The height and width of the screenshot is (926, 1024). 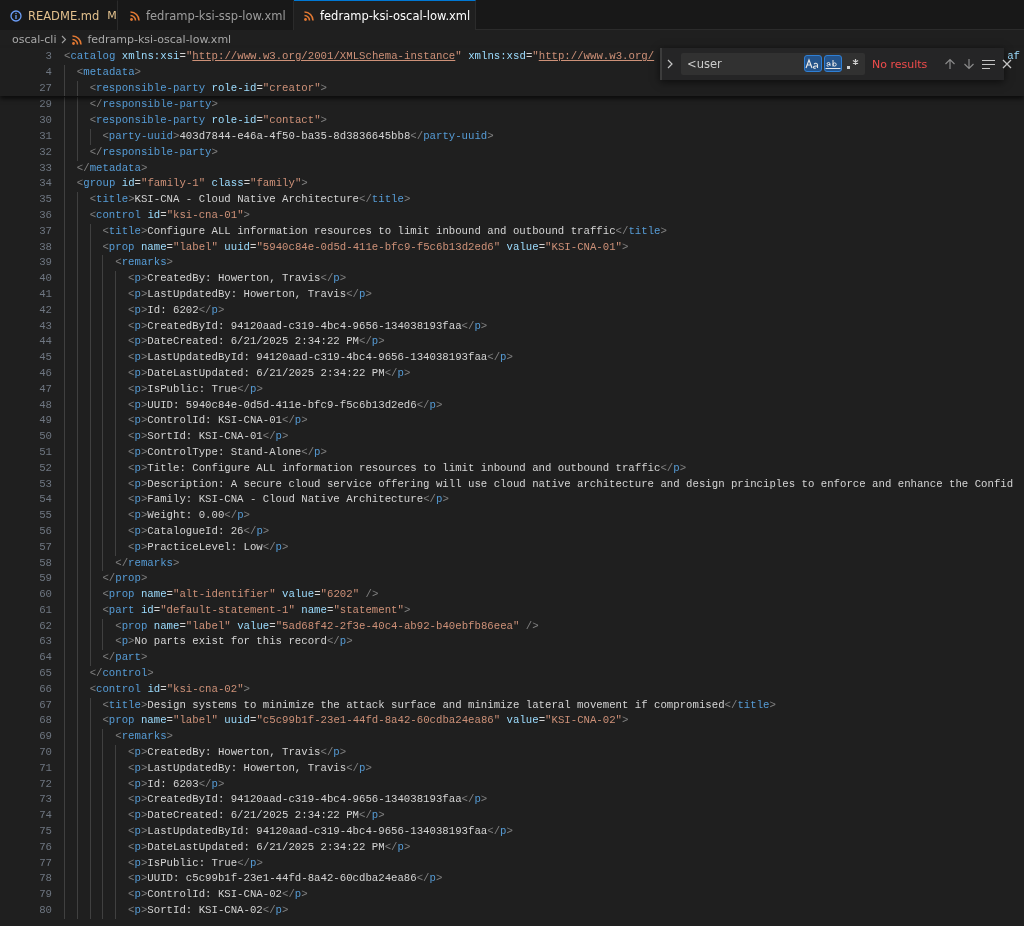 What do you see at coordinates (48, 56) in the screenshot?
I see `line-number: 3` at bounding box center [48, 56].